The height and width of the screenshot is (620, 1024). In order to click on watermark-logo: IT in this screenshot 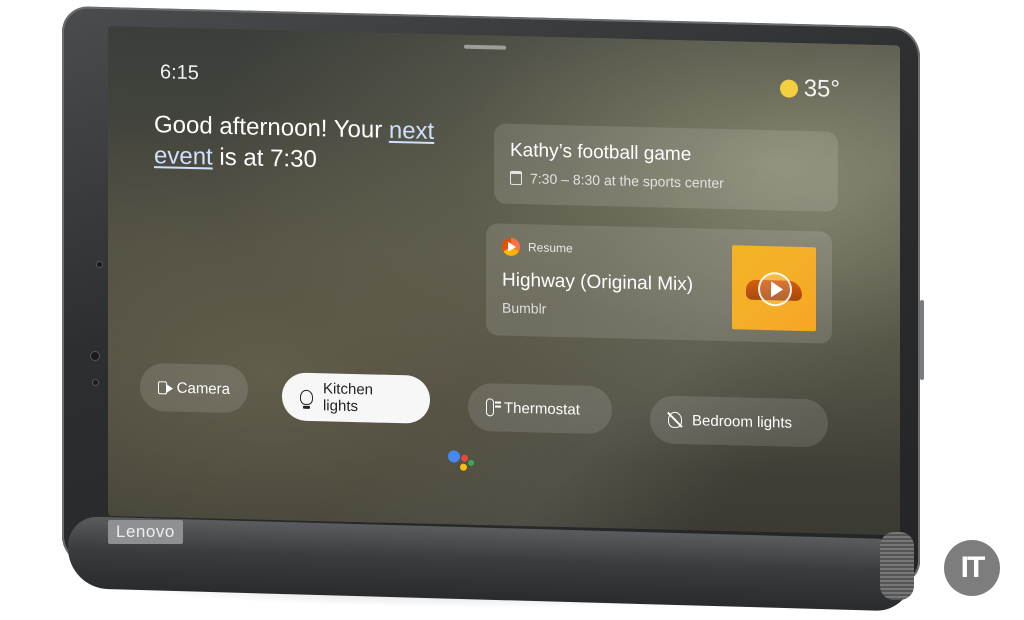, I will do `click(972, 568)`.